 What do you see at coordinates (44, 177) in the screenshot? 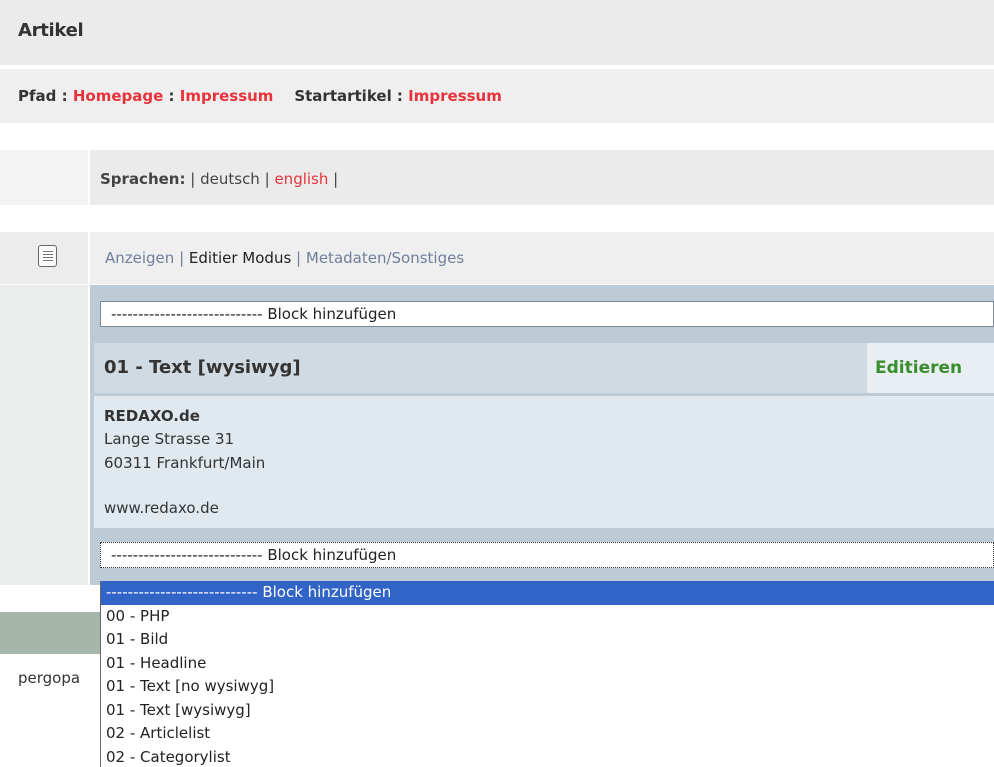
I see `languages-bar-left` at bounding box center [44, 177].